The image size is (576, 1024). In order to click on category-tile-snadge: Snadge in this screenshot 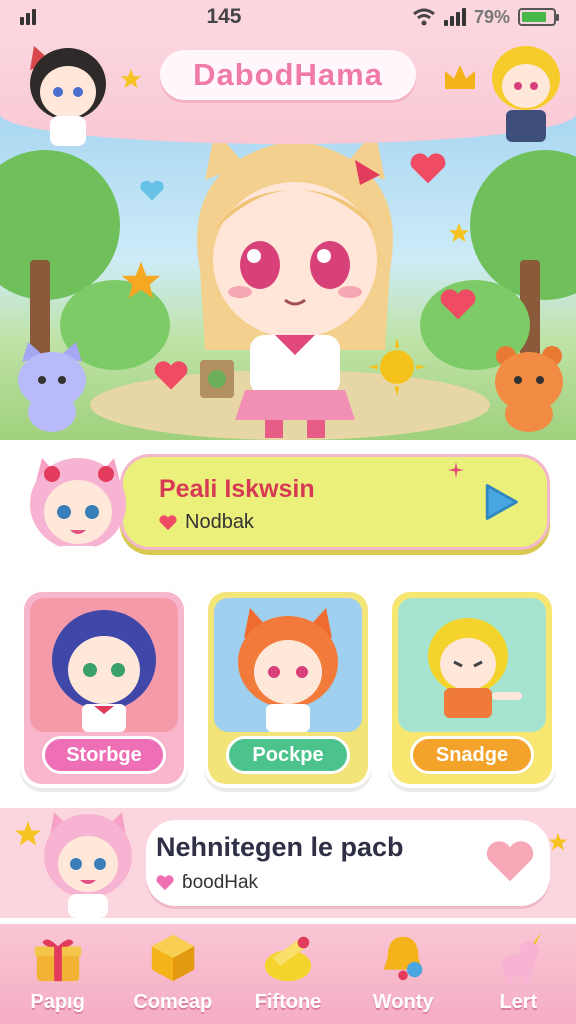, I will do `click(472, 688)`.